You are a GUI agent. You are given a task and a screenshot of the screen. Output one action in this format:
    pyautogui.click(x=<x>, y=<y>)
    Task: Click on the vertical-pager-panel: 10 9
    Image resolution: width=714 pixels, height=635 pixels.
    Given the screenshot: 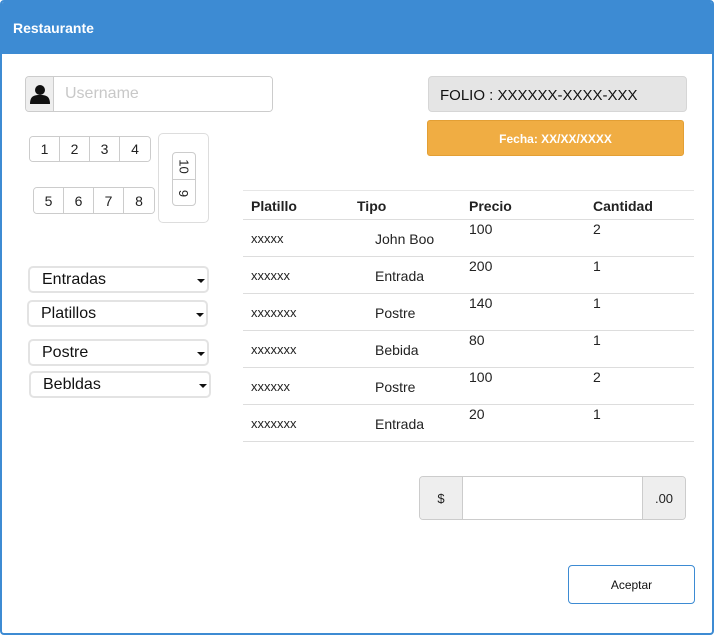 What is the action you would take?
    pyautogui.click(x=183, y=178)
    